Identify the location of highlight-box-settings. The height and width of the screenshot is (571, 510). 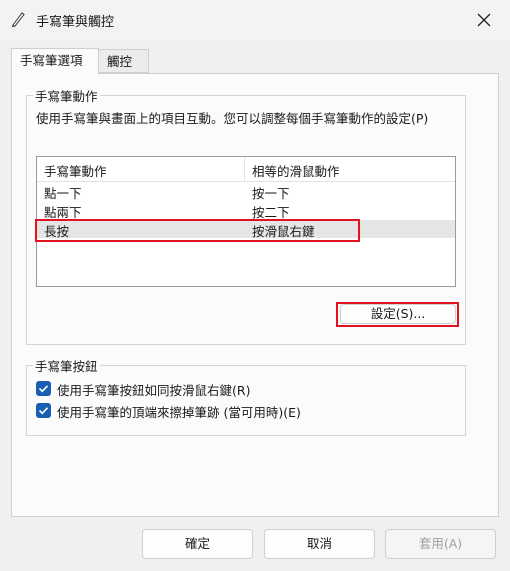
(397, 314).